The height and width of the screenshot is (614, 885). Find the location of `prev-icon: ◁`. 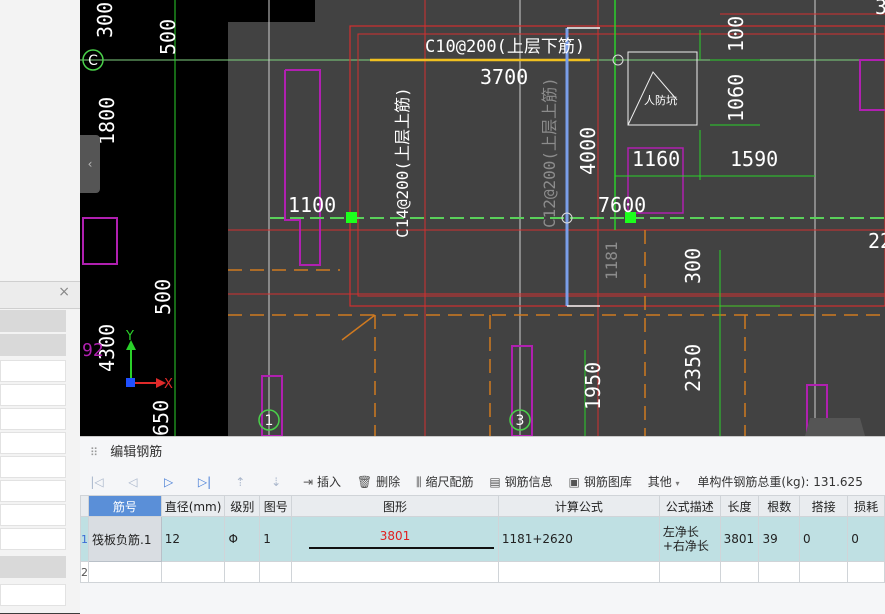

prev-icon: ◁ is located at coordinates (133, 482).